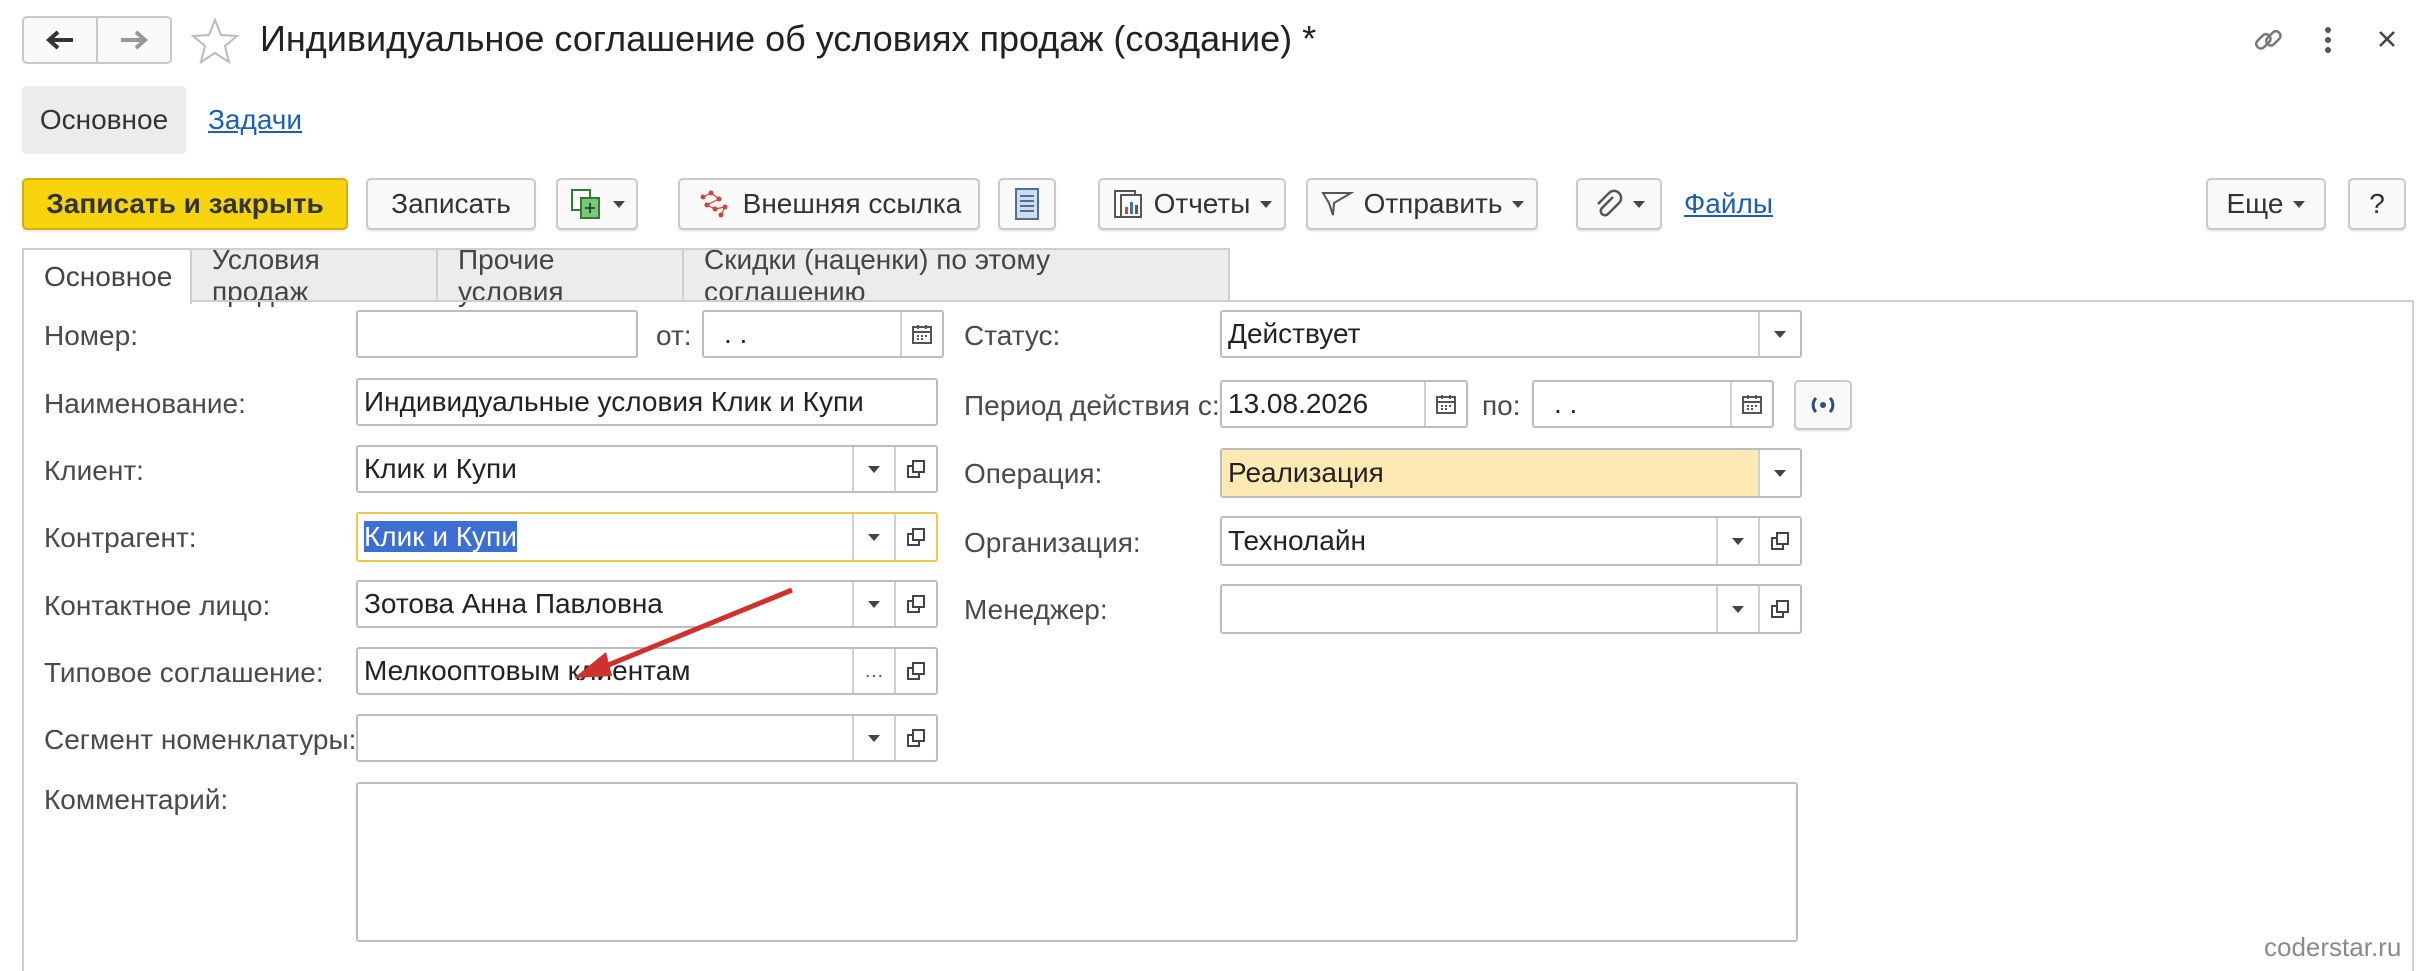 Image resolution: width=2426 pixels, height=971 pixels. I want to click on tab-sales-terms: Условия продаж, so click(314, 275).